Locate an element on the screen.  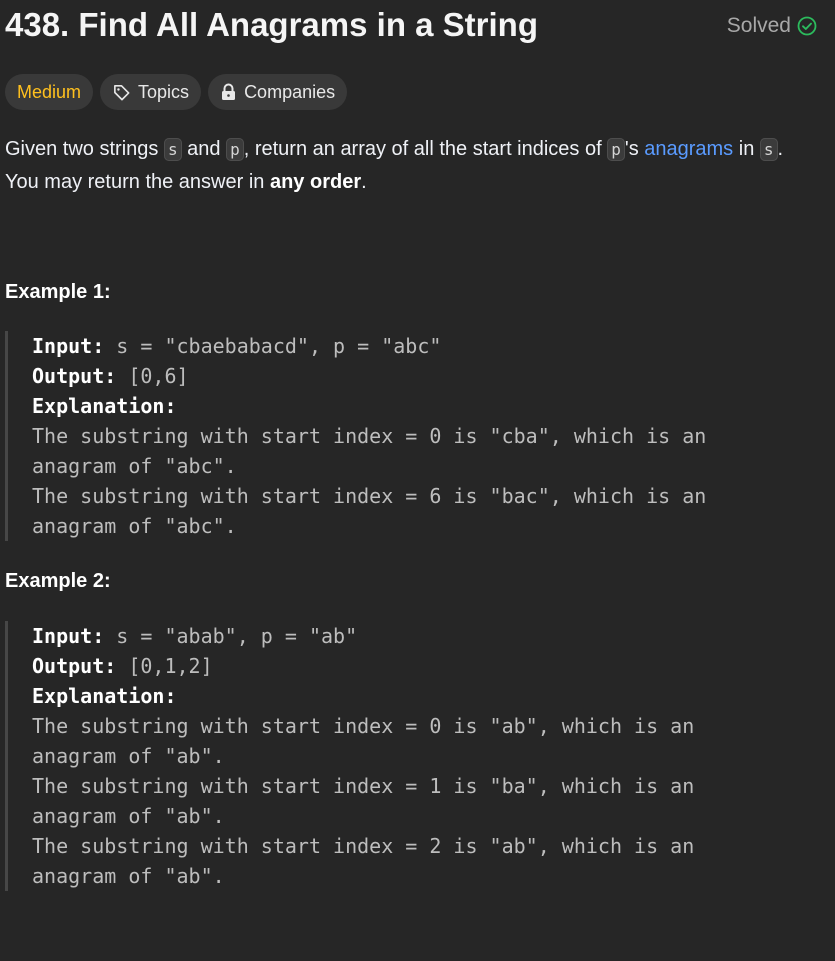
problem-tags: Medium Topics Companies is located at coordinates (176, 92).